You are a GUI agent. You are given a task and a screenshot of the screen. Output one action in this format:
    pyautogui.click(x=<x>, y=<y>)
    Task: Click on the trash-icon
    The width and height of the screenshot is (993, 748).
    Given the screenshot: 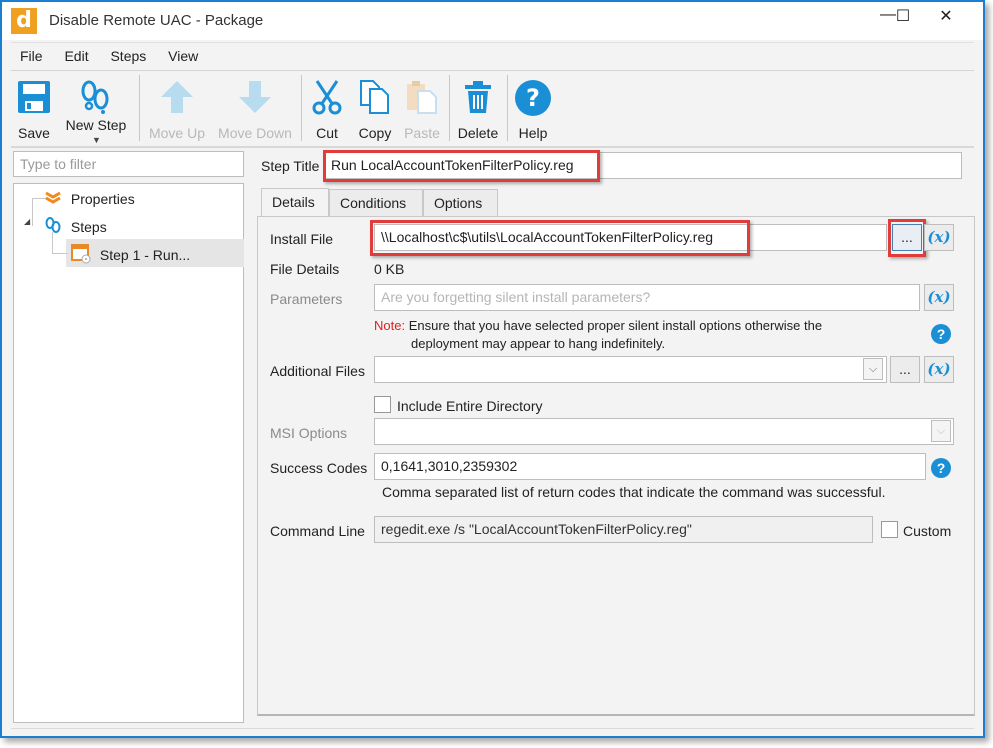 What is the action you would take?
    pyautogui.click(x=478, y=97)
    